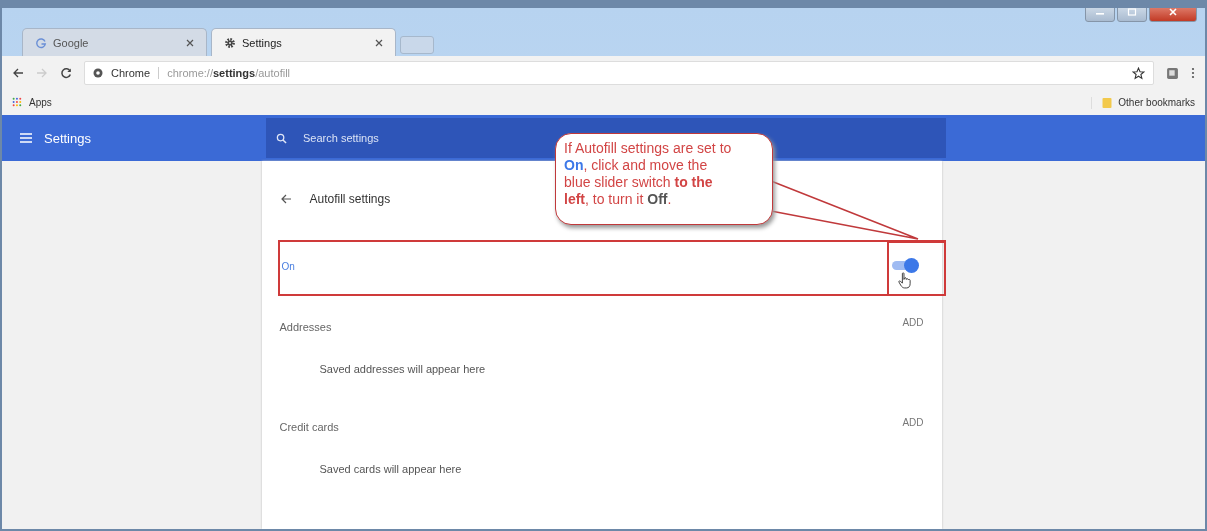 The width and height of the screenshot is (1207, 531). I want to click on tab-title: Settings, so click(262, 42).